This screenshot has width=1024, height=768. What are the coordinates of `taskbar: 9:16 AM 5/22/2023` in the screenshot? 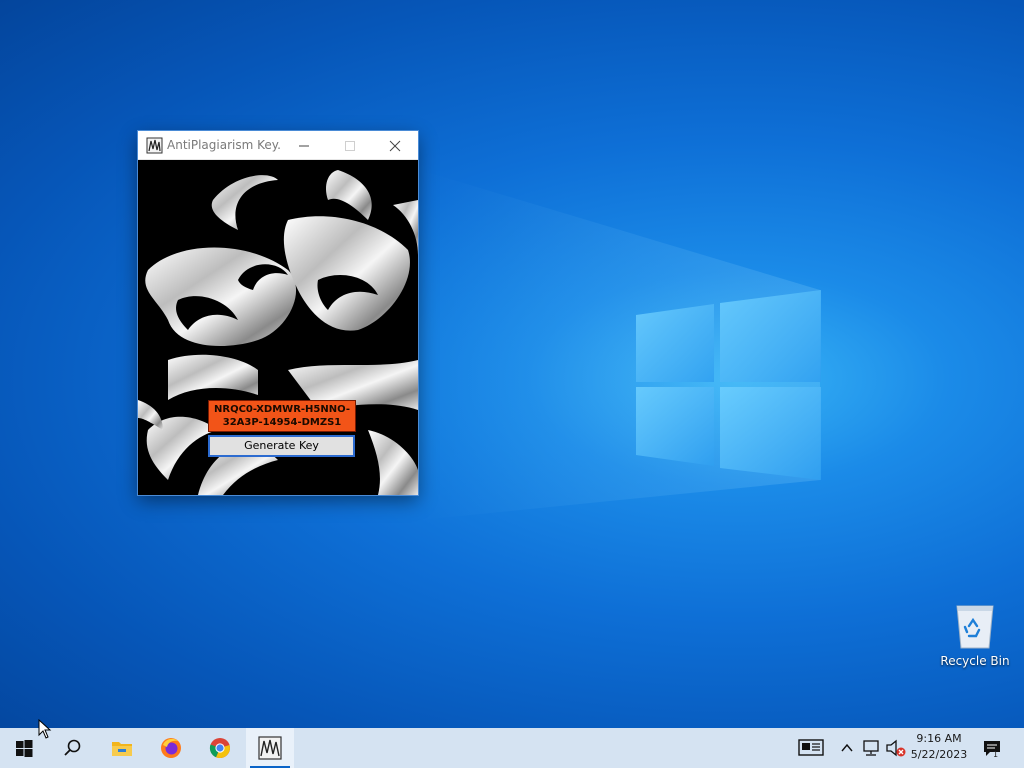 It's located at (512, 748).